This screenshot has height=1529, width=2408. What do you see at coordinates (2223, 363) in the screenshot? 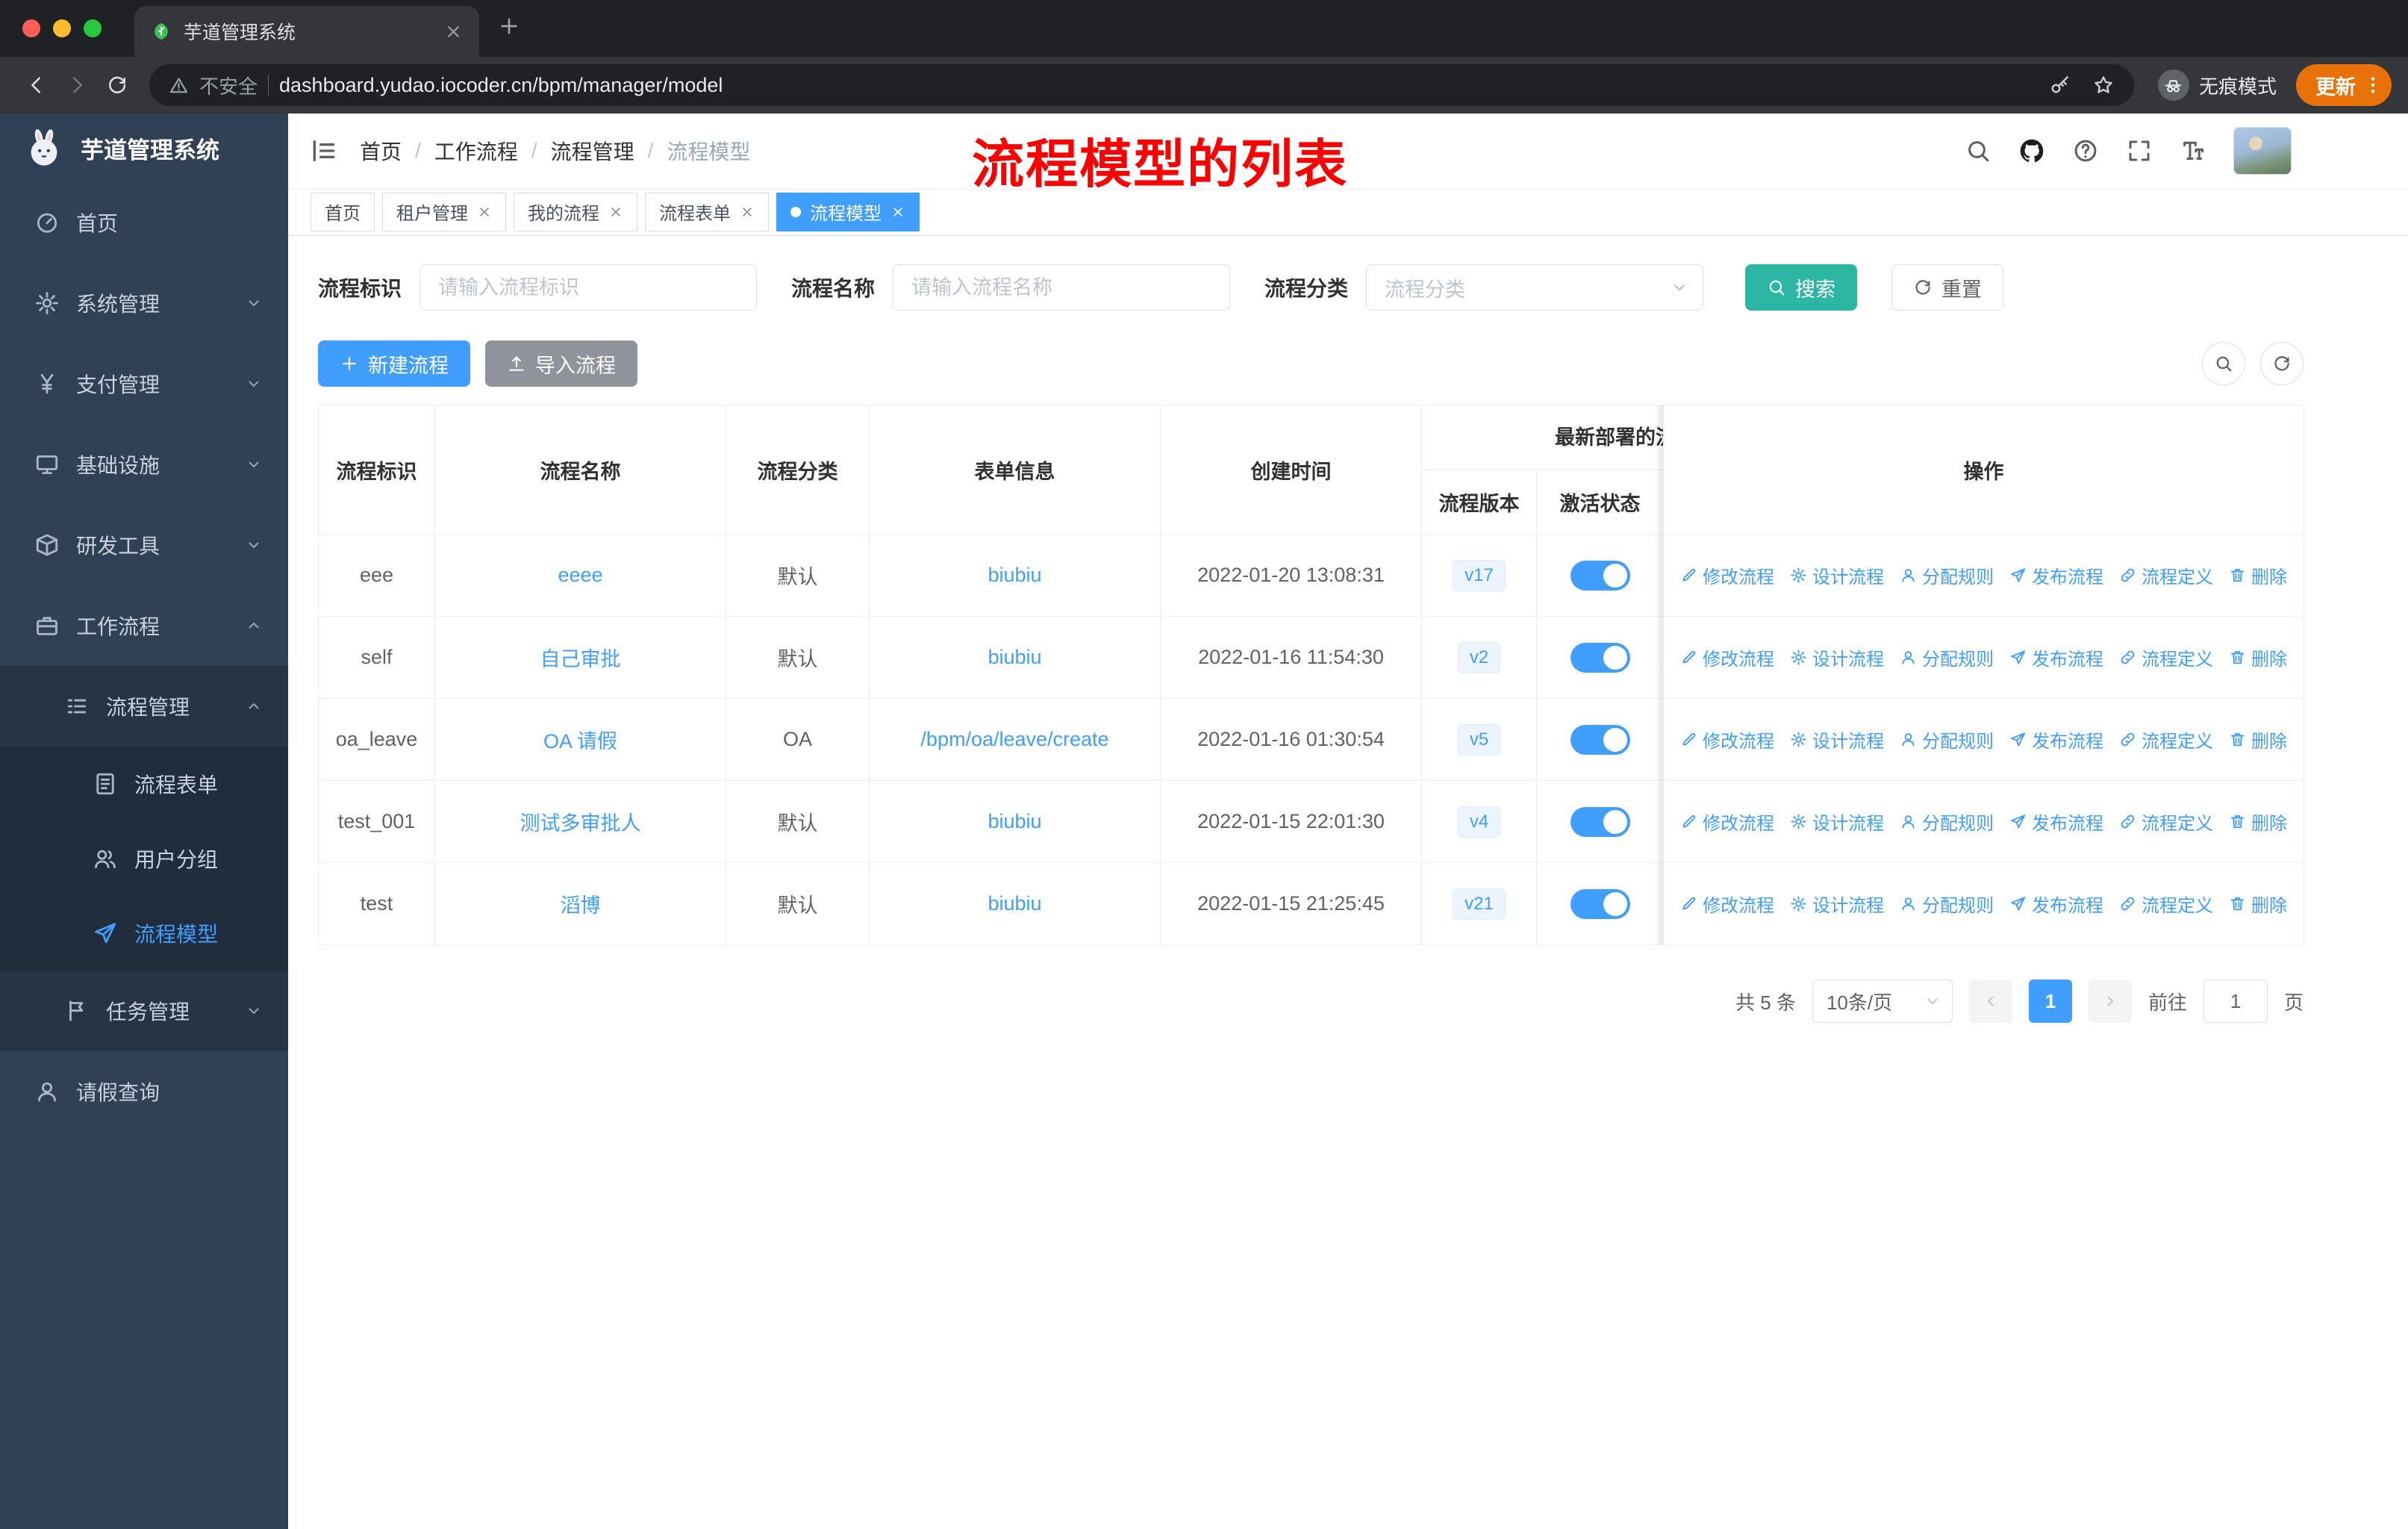
I see `show-search-button` at bounding box center [2223, 363].